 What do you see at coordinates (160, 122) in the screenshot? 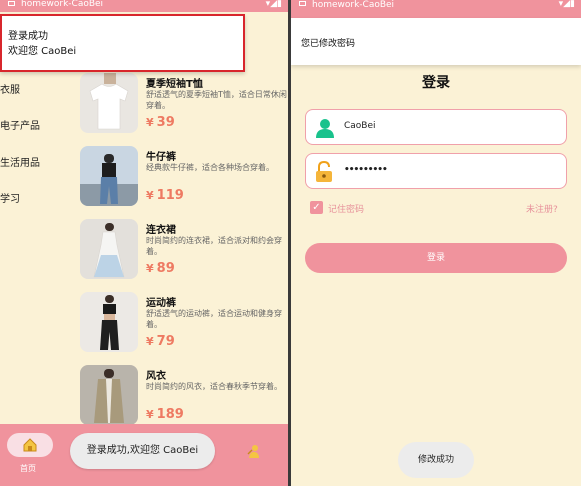
I see `product-price: ¥39` at bounding box center [160, 122].